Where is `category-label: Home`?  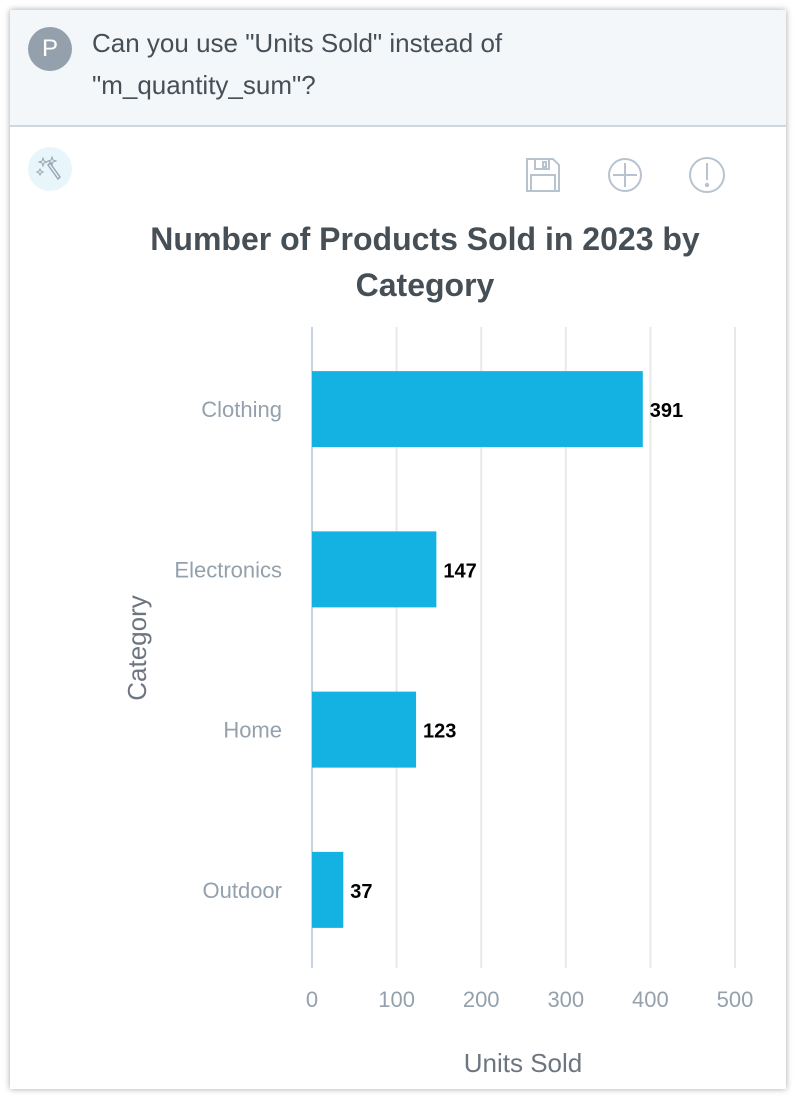 category-label: Home is located at coordinates (252, 730).